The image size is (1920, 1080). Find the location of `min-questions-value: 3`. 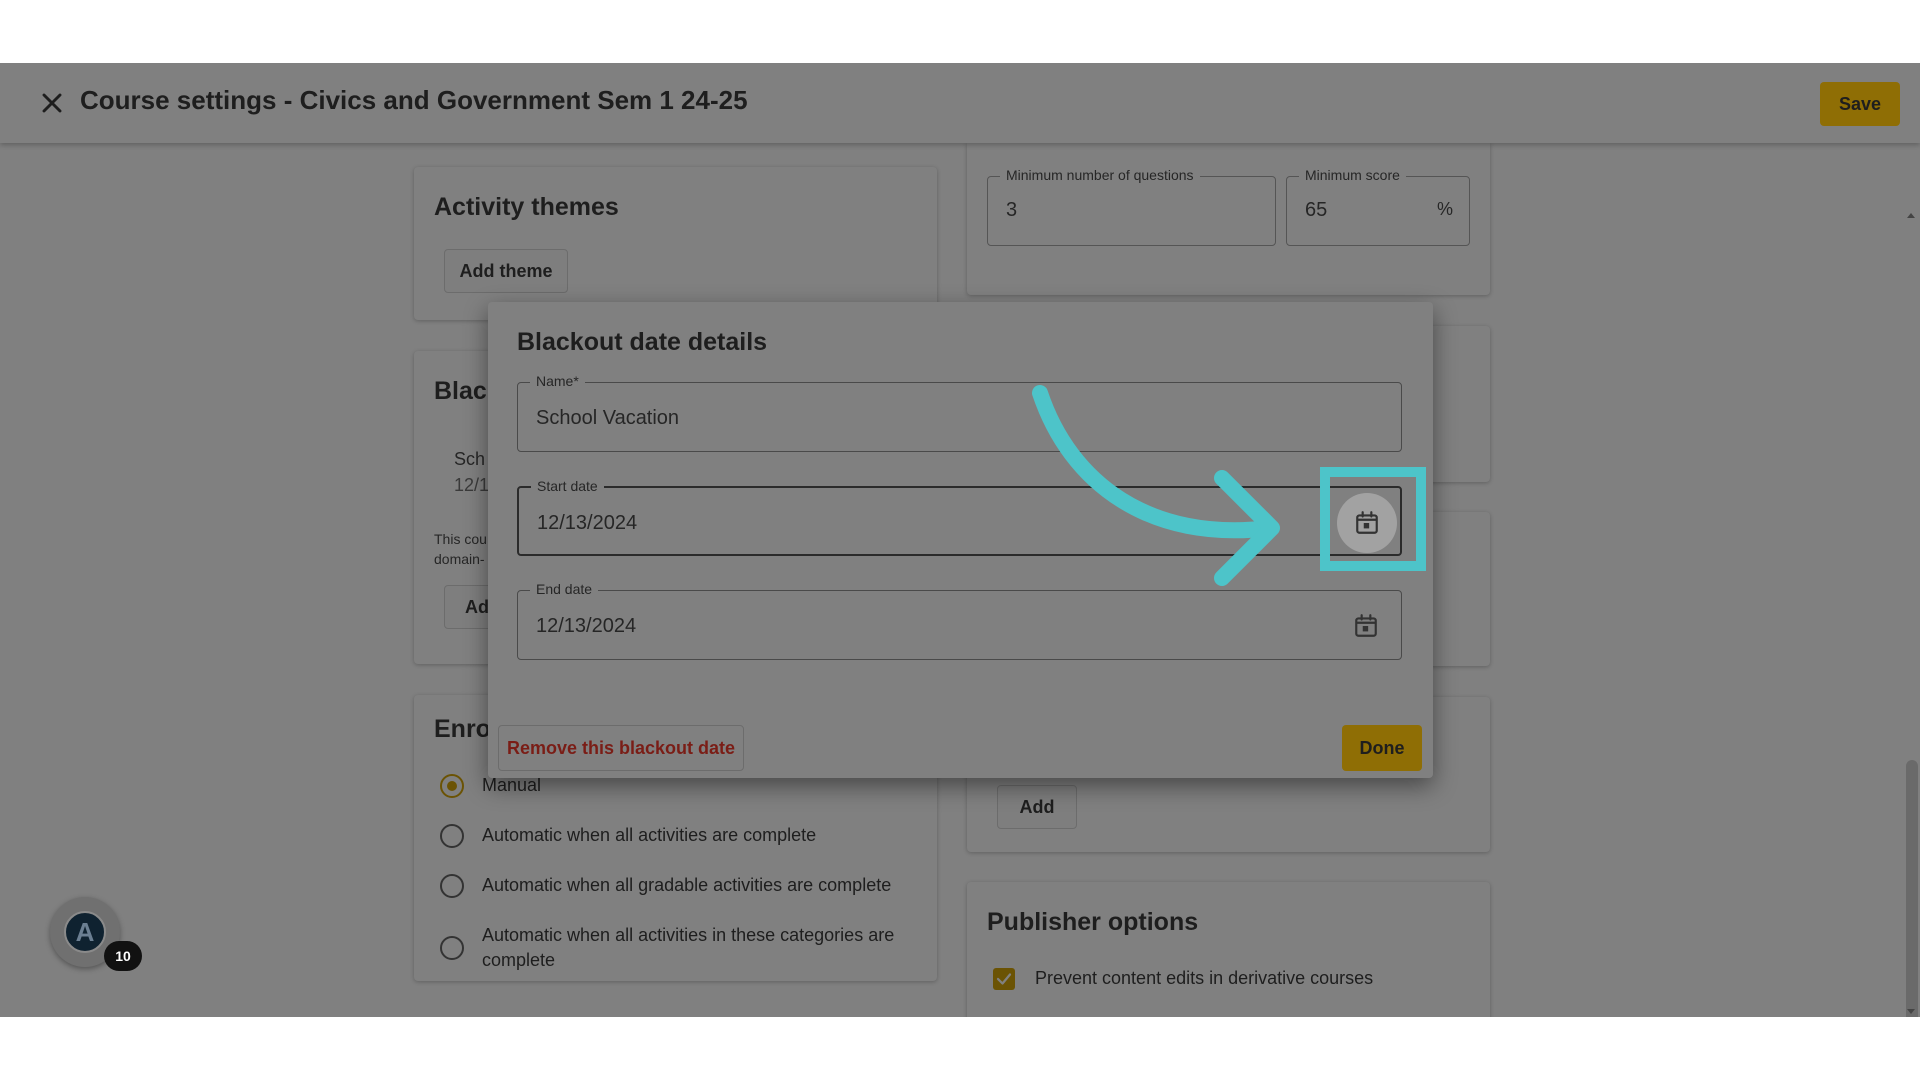

min-questions-value: 3 is located at coordinates (1012, 210).